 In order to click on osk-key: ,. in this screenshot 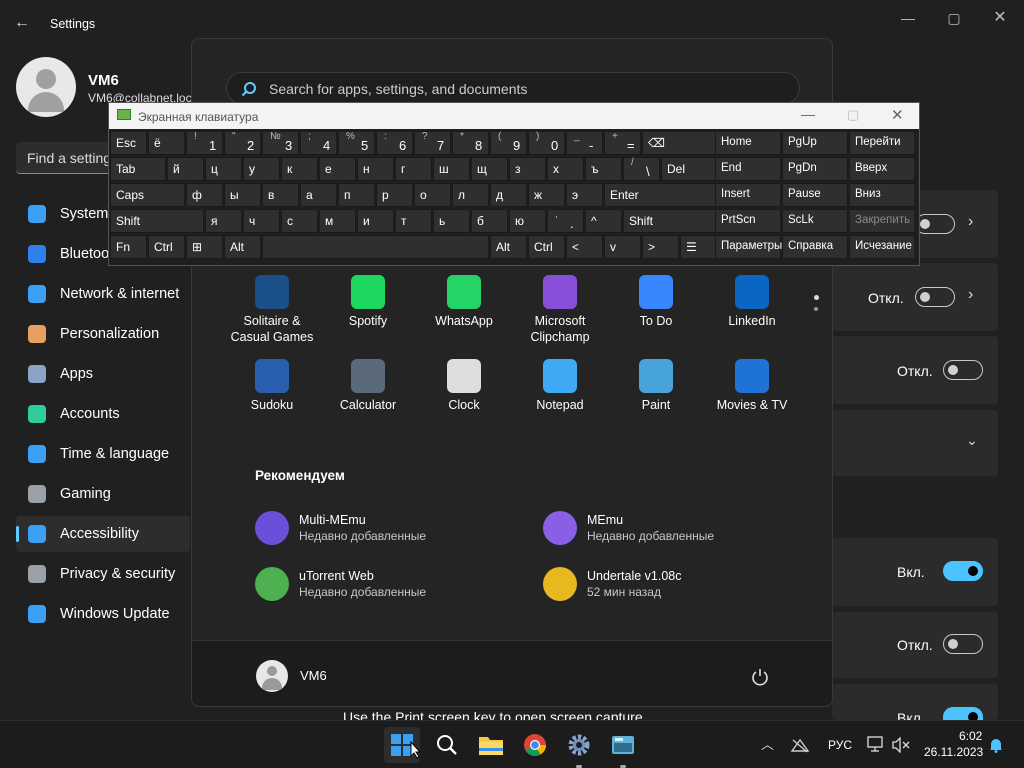, I will do `click(565, 221)`.